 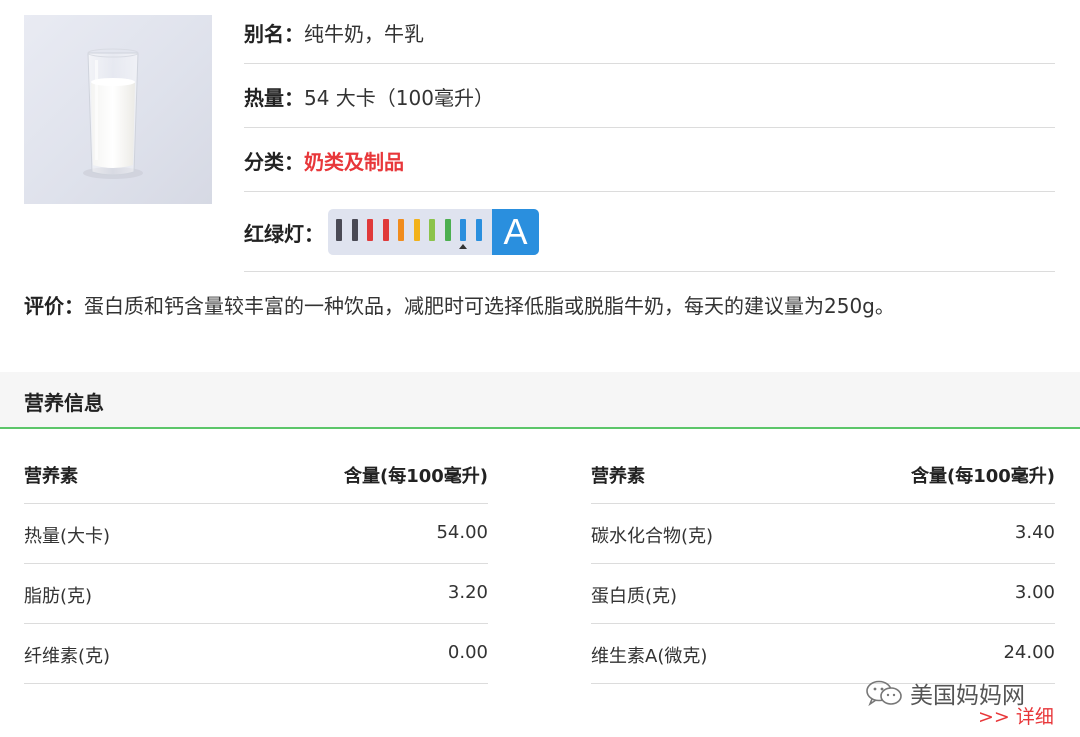 What do you see at coordinates (354, 160) in the screenshot?
I see `category-link: 奶类及制品` at bounding box center [354, 160].